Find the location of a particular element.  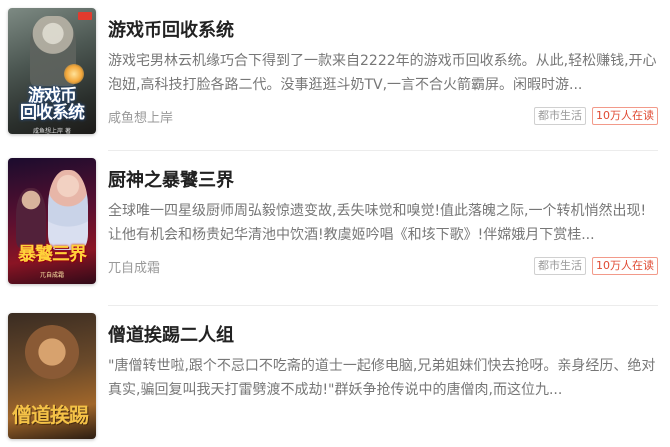

cover-title: 游戏币 回收系统 is located at coordinates (52, 105).